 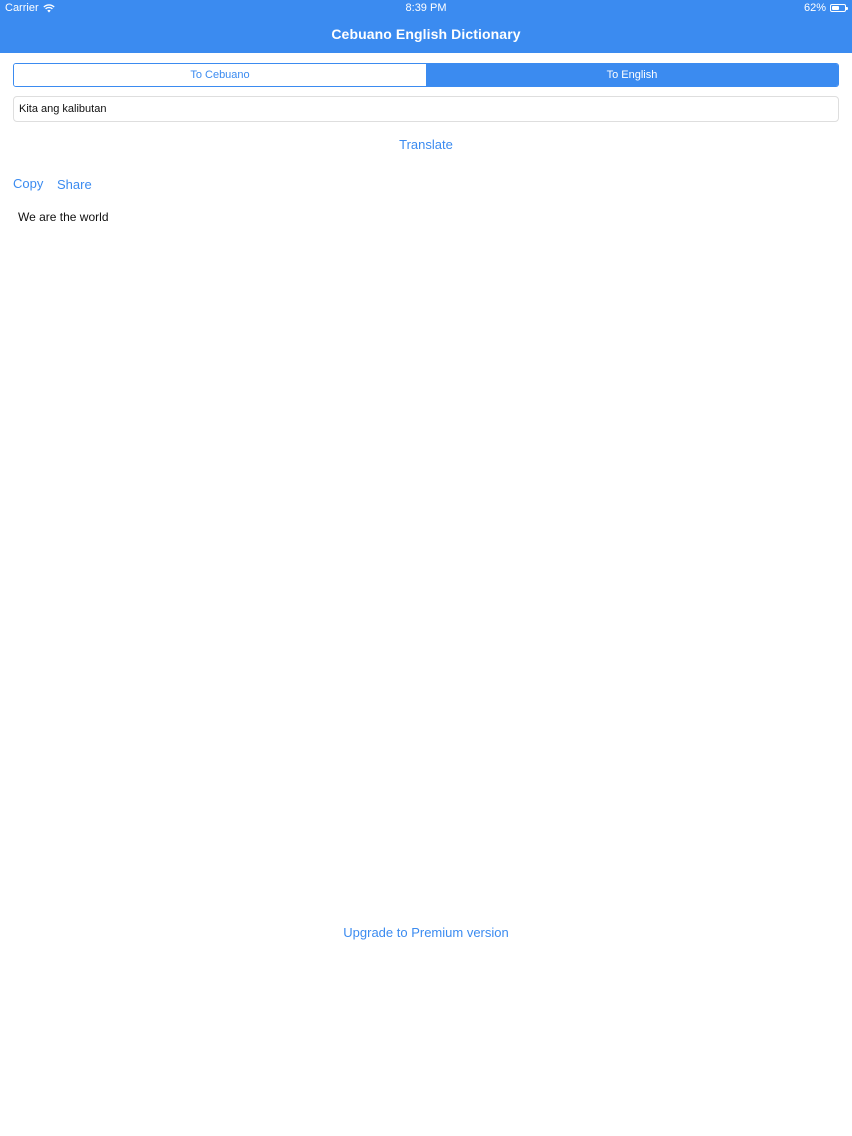 I want to click on status-time: 8:39 PM, so click(x=426, y=8).